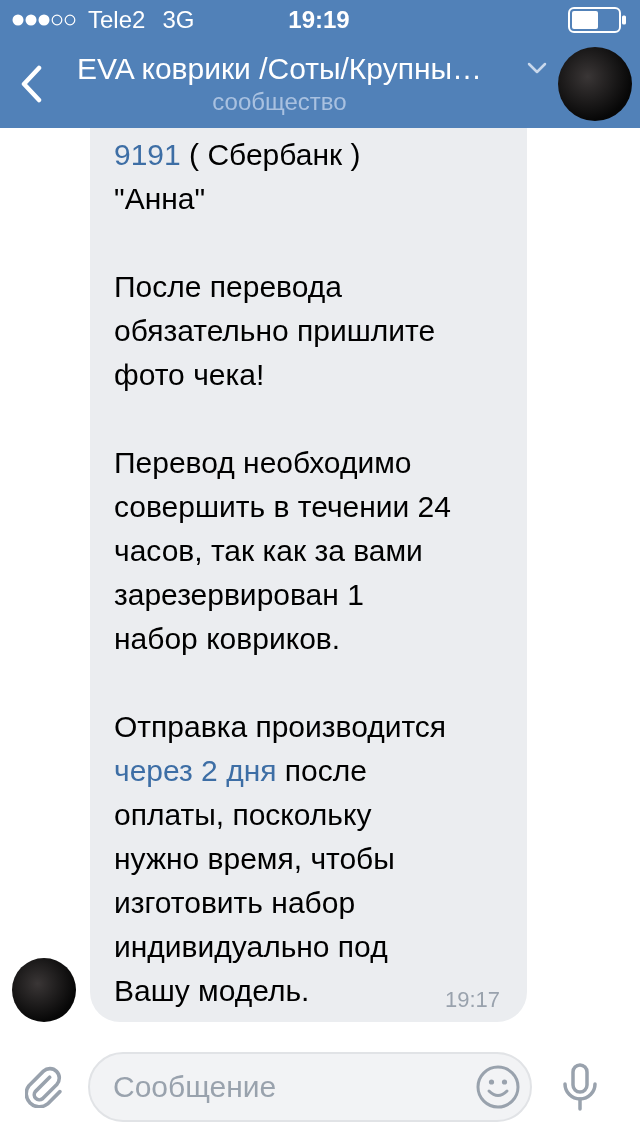 Image resolution: width=640 pixels, height=1136 pixels. Describe the element at coordinates (537, 68) in the screenshot. I see `chevron-down-icon` at that location.